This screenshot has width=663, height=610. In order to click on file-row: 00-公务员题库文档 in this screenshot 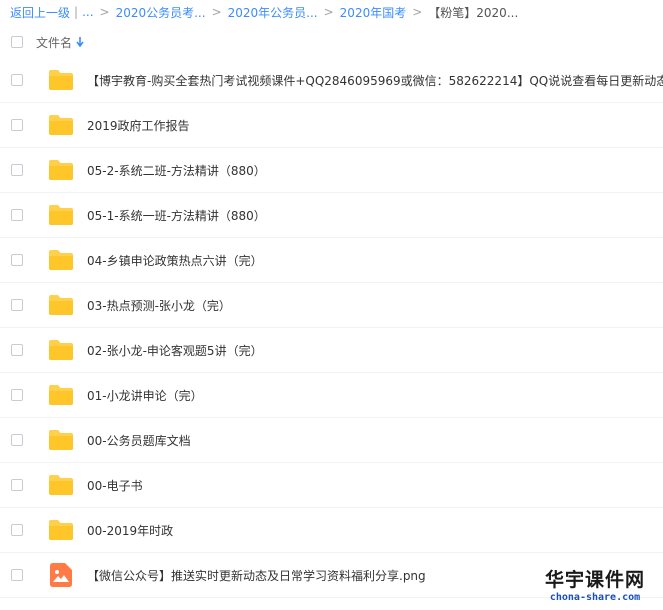, I will do `click(331, 440)`.